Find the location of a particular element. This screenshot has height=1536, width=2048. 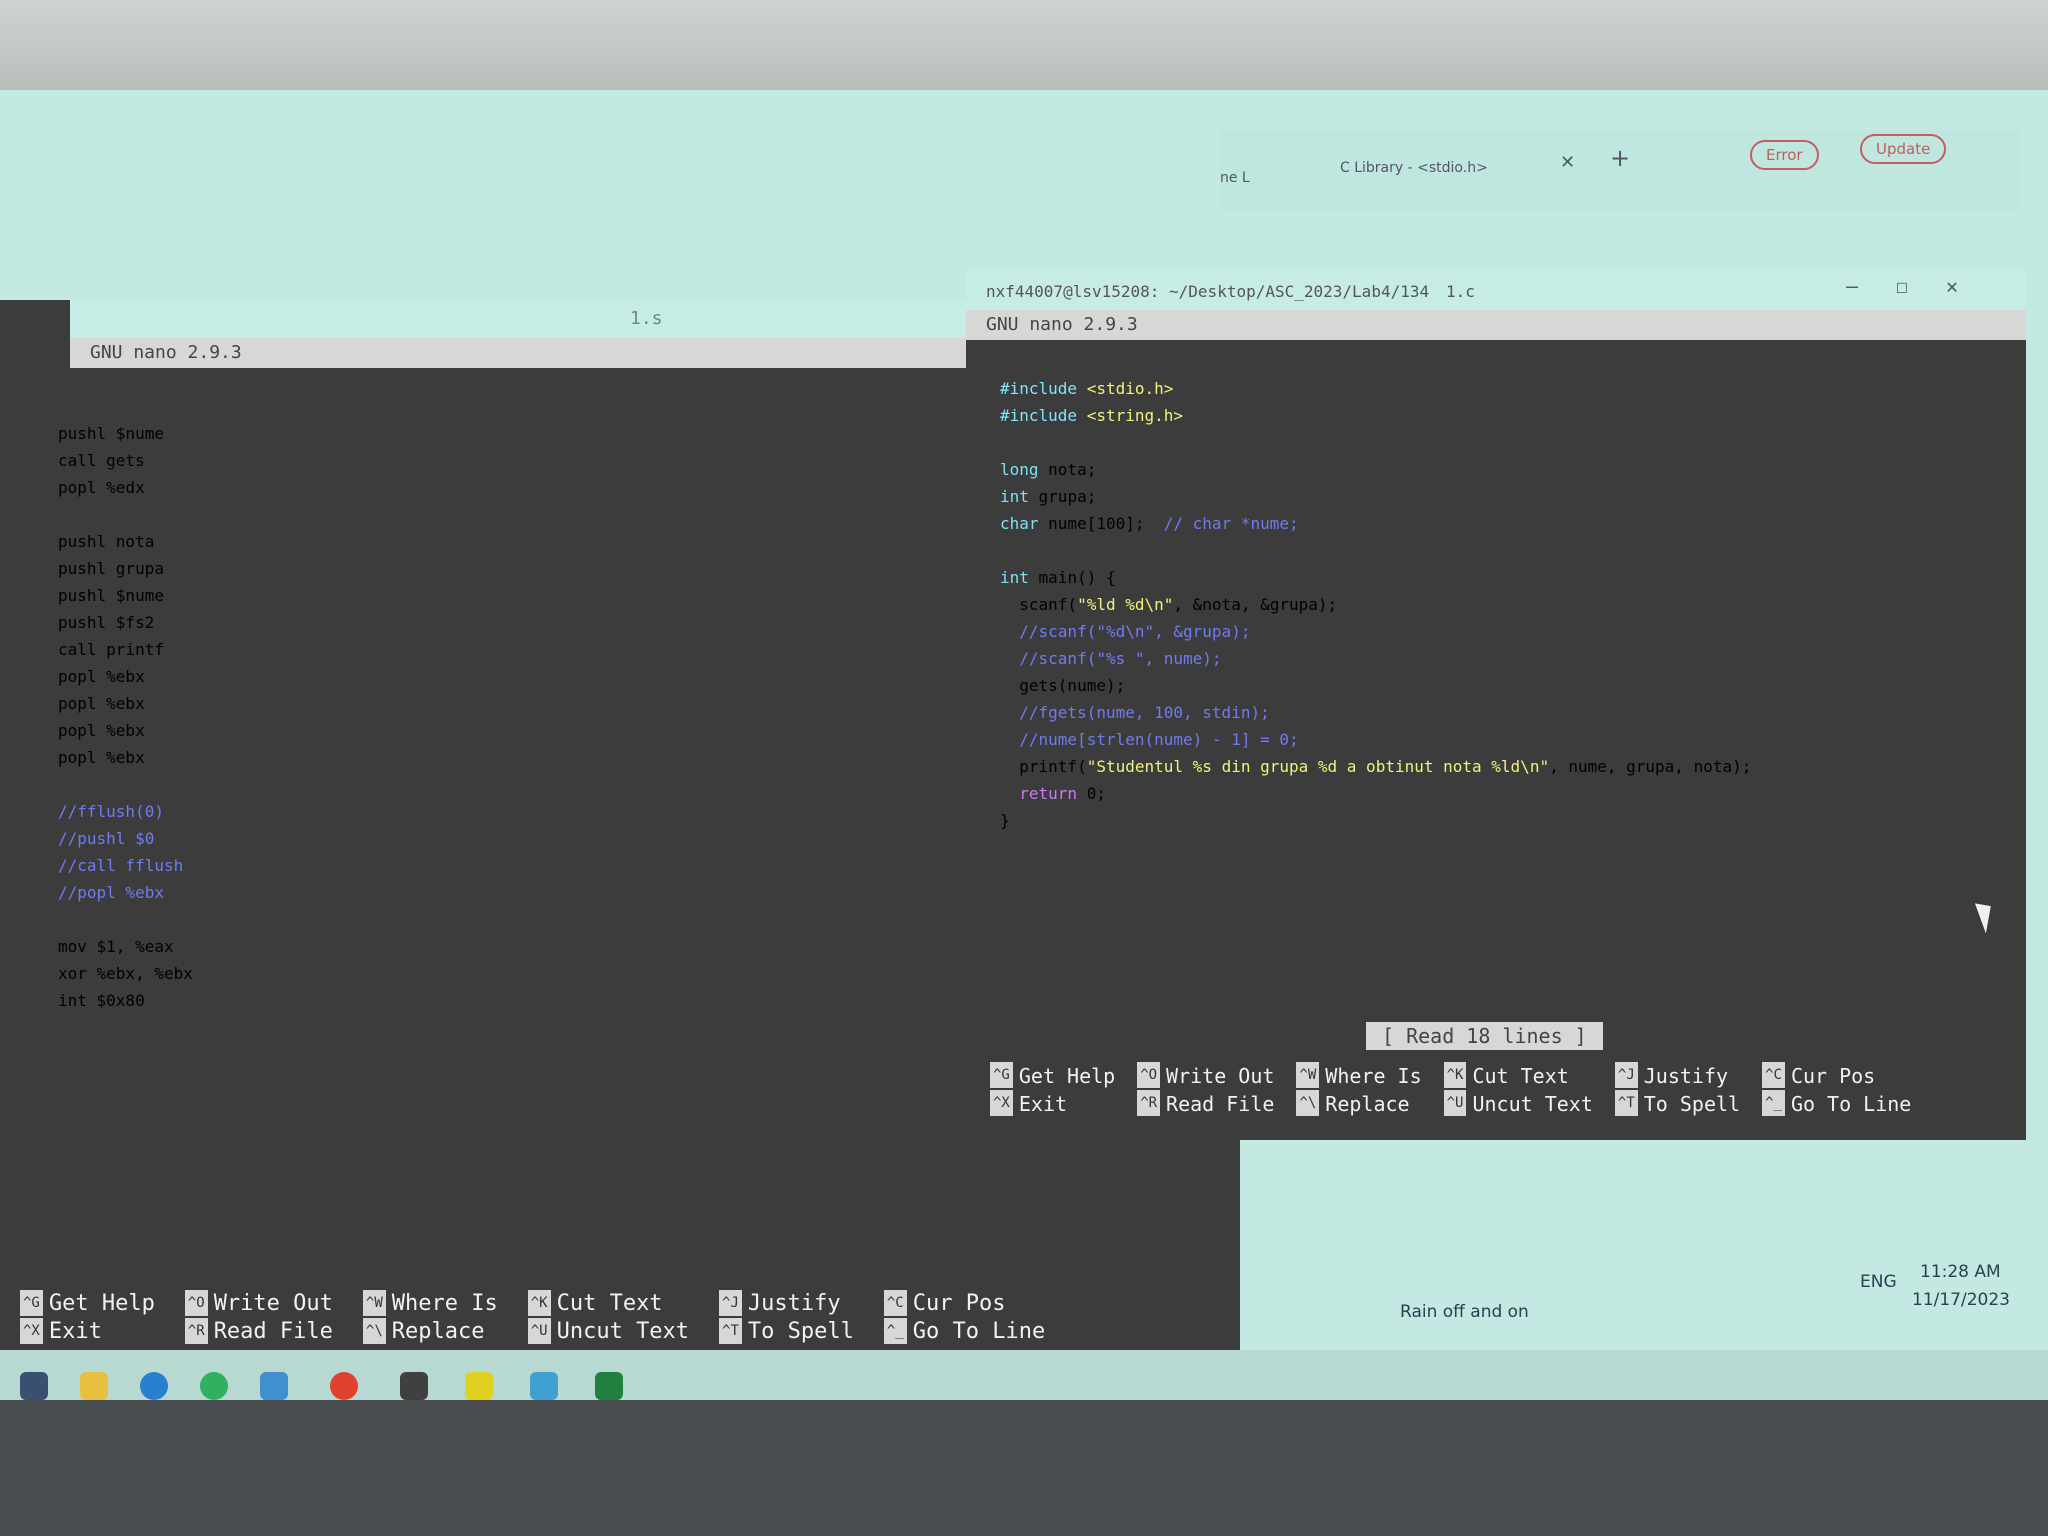

right-code-line: //scanf("%s ", nume); is located at coordinates (1375, 658).